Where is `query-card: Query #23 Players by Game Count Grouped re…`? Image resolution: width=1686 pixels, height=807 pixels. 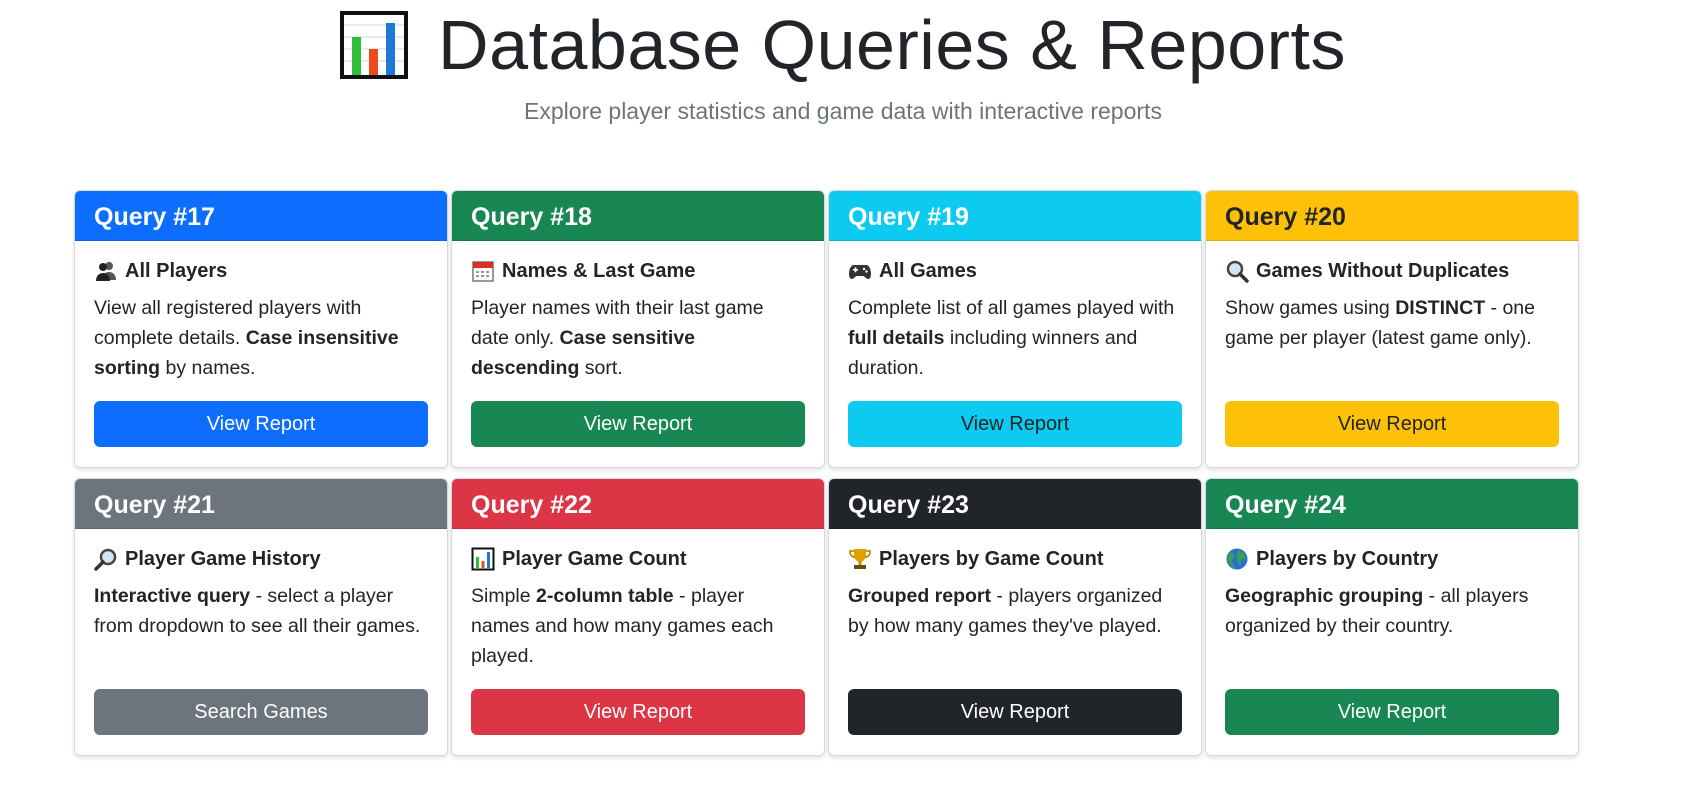 query-card: Query #23 Players by Game Count Grouped re… is located at coordinates (1015, 617).